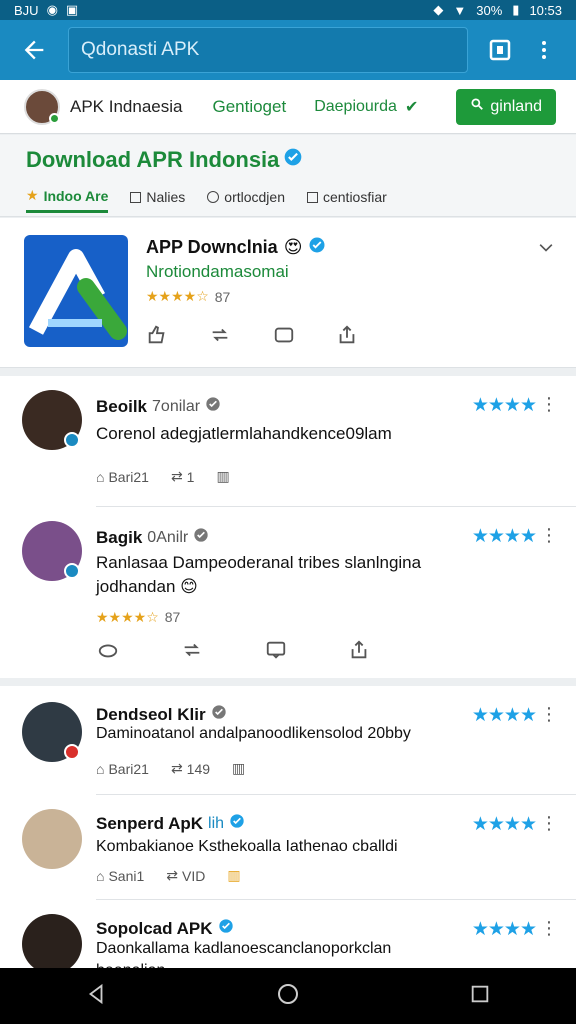 This screenshot has width=576, height=1024. Describe the element at coordinates (176, 406) in the screenshot. I see `reviewer-sub: 7onilar` at that location.